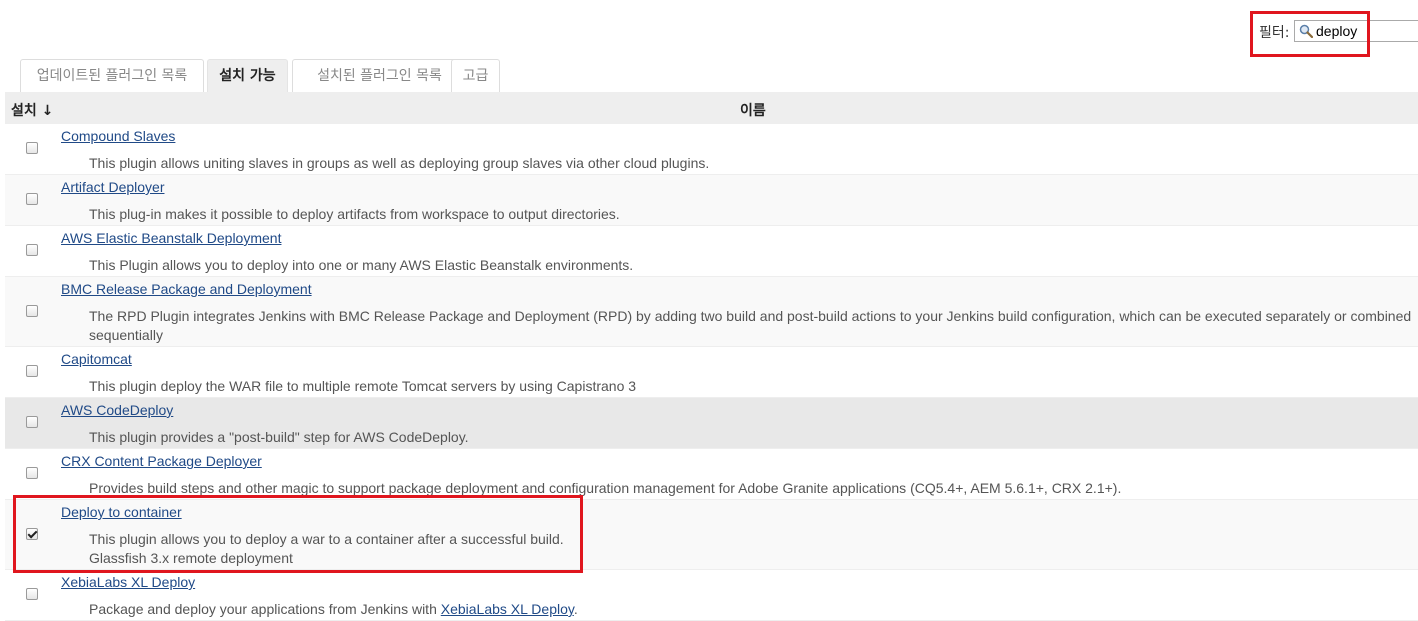 The height and width of the screenshot is (621, 1418). Describe the element at coordinates (186, 289) in the screenshot. I see `plugin-name-link: BMC Release Package and Deployment` at that location.